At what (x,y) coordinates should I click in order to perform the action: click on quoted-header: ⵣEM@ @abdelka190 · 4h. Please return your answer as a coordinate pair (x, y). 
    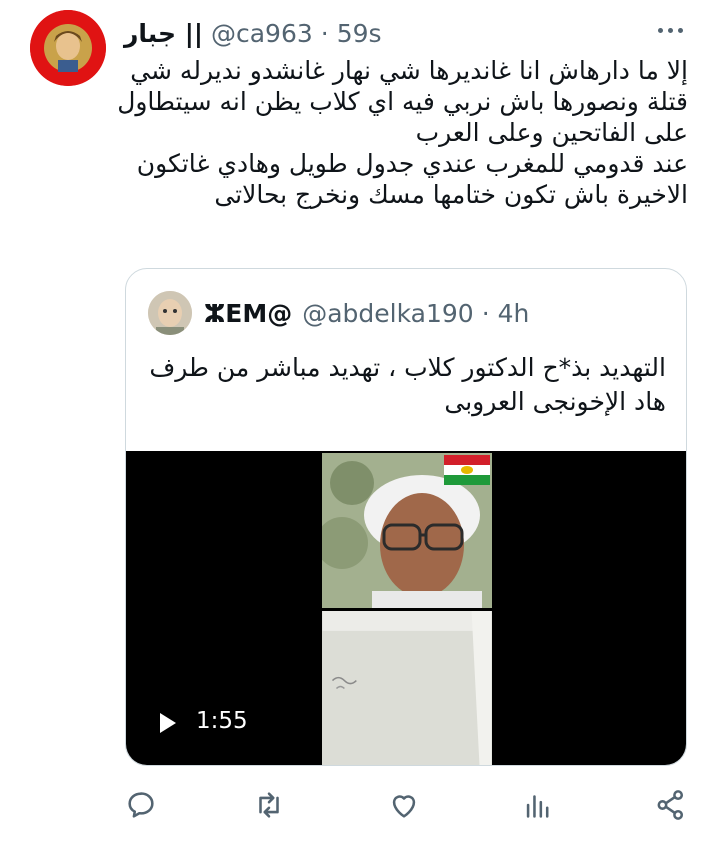
    Looking at the image, I should click on (338, 313).